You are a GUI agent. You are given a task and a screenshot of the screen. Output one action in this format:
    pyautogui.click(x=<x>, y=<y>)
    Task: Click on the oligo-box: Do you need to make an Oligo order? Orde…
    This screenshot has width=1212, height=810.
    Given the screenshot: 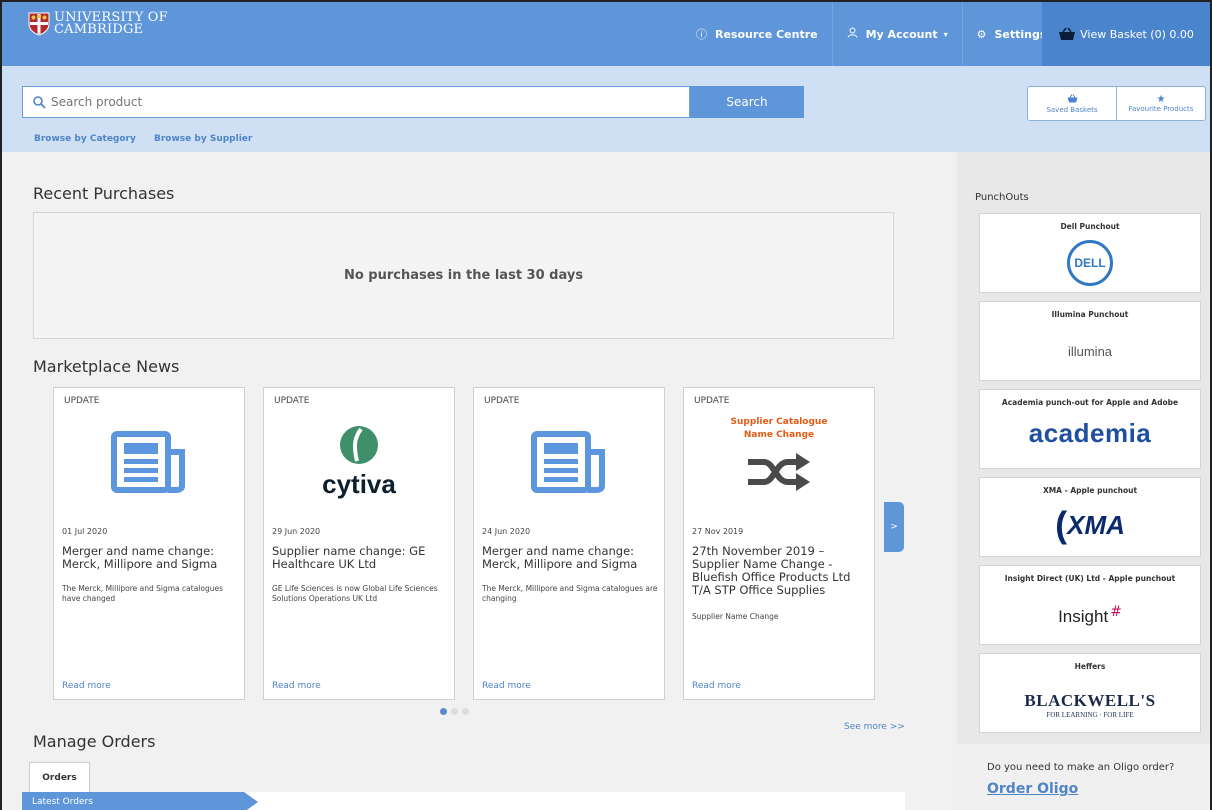 What is the action you would take?
    pyautogui.click(x=1083, y=777)
    